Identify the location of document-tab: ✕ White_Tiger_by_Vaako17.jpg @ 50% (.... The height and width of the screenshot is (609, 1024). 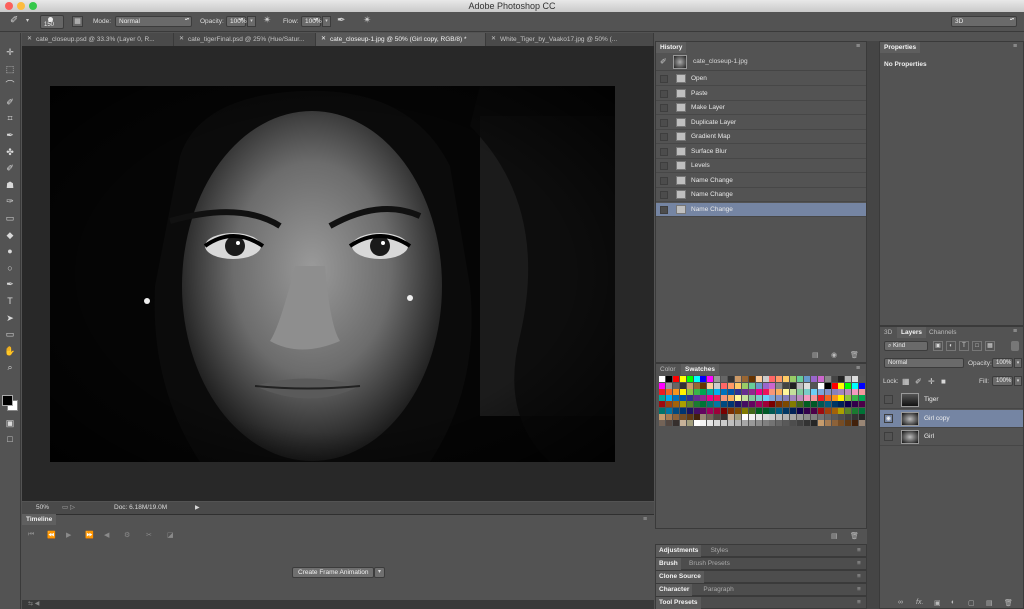
(570, 39).